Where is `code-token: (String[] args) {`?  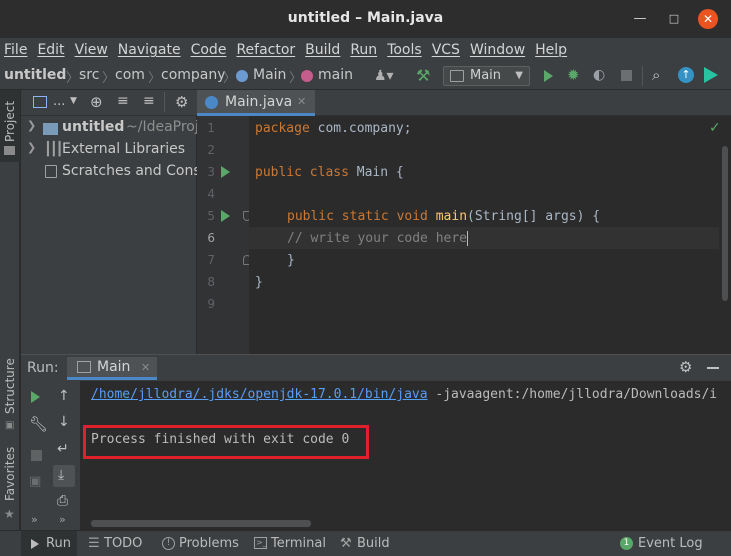 code-token: (String[] args) { is located at coordinates (534, 216).